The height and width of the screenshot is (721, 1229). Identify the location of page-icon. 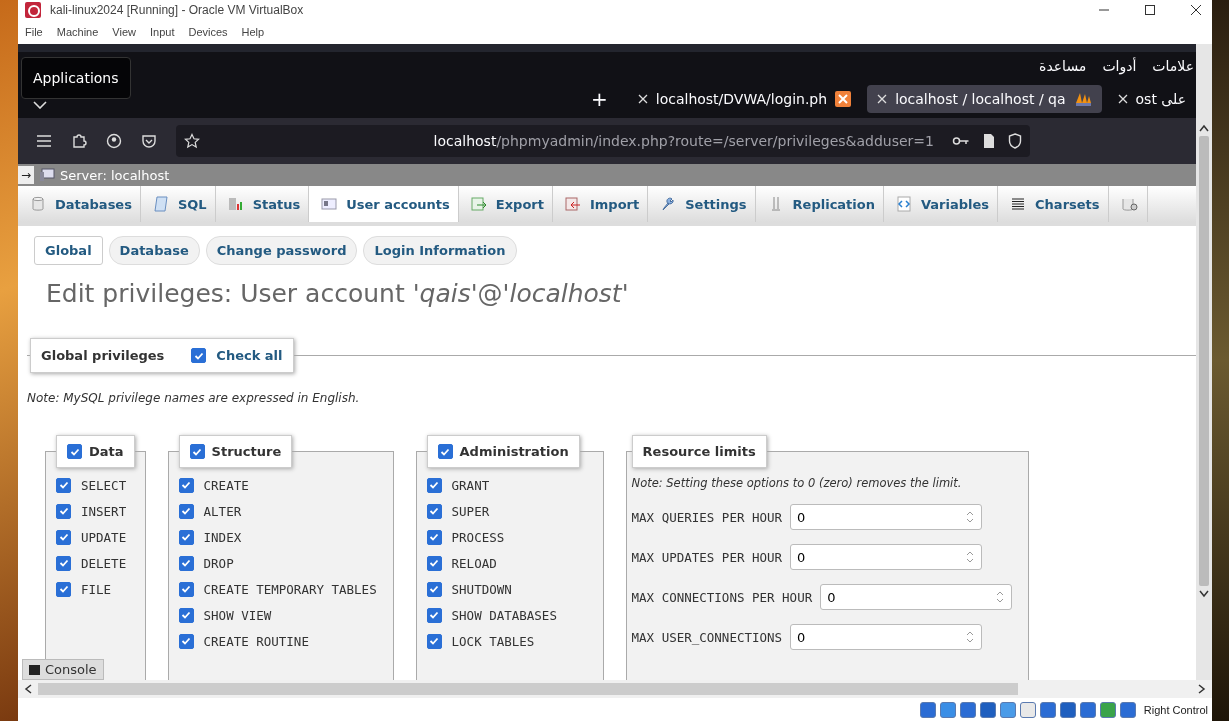
(989, 141).